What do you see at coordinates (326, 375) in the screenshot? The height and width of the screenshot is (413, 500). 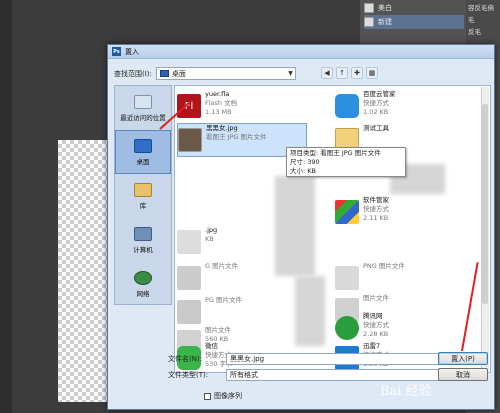 I see `filetype-row: 文件类型(T): 所有格式 ▼` at bounding box center [326, 375].